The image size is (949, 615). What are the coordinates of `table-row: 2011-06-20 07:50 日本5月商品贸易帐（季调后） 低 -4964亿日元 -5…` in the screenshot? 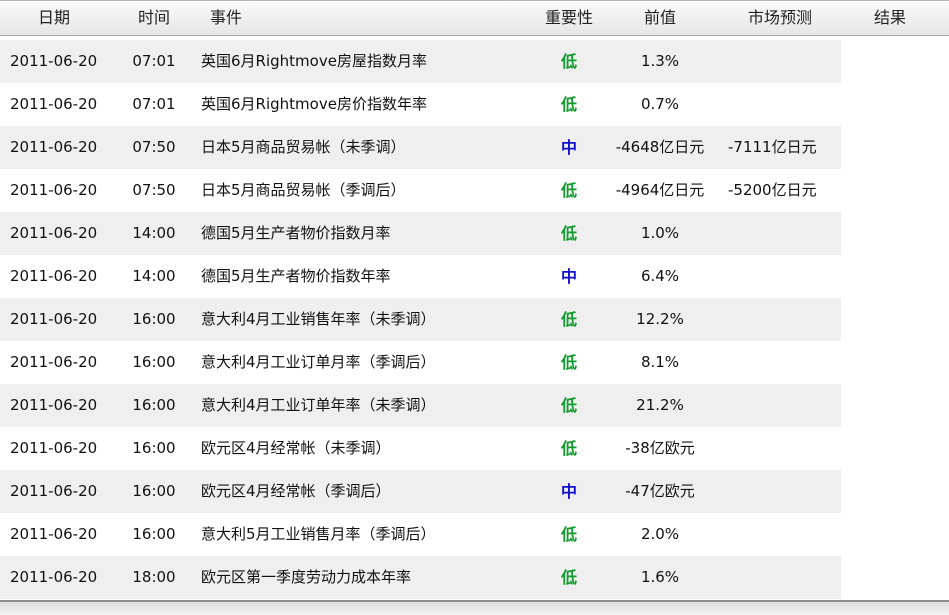 It's located at (420, 190).